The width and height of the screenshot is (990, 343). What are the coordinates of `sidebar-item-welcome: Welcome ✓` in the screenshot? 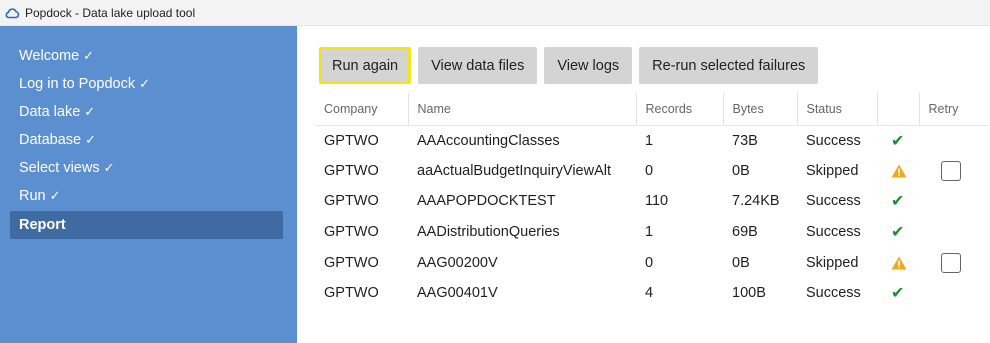 It's located at (146, 56).